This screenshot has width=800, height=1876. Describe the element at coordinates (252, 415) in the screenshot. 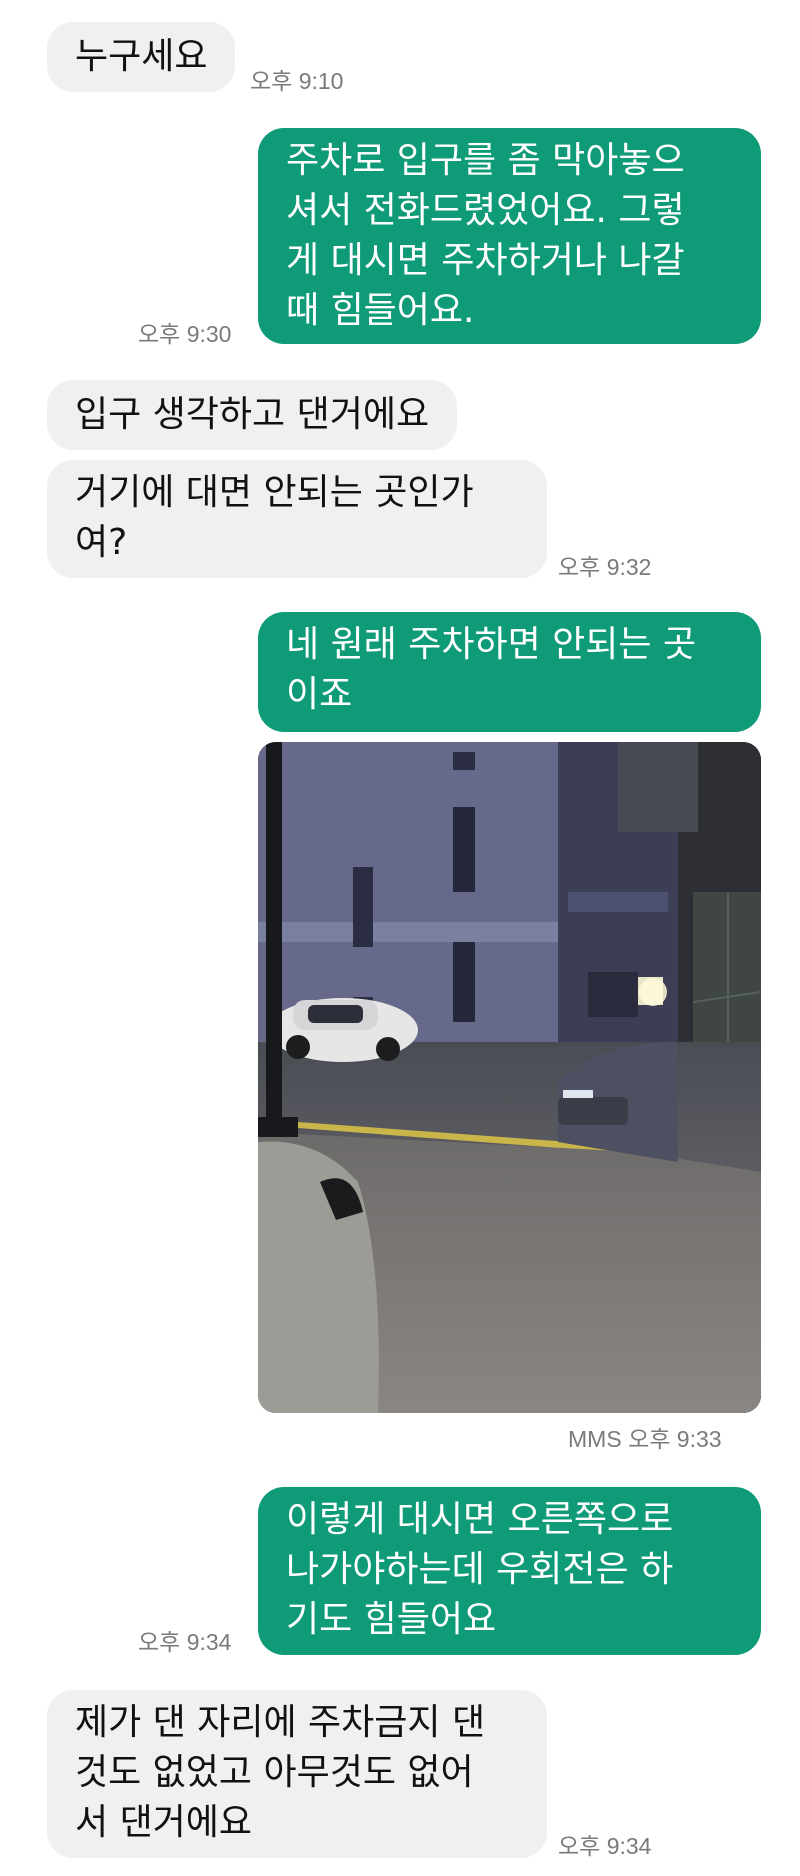

I see `received-message-bubble: 입구 생각하고 댄거에요` at that location.